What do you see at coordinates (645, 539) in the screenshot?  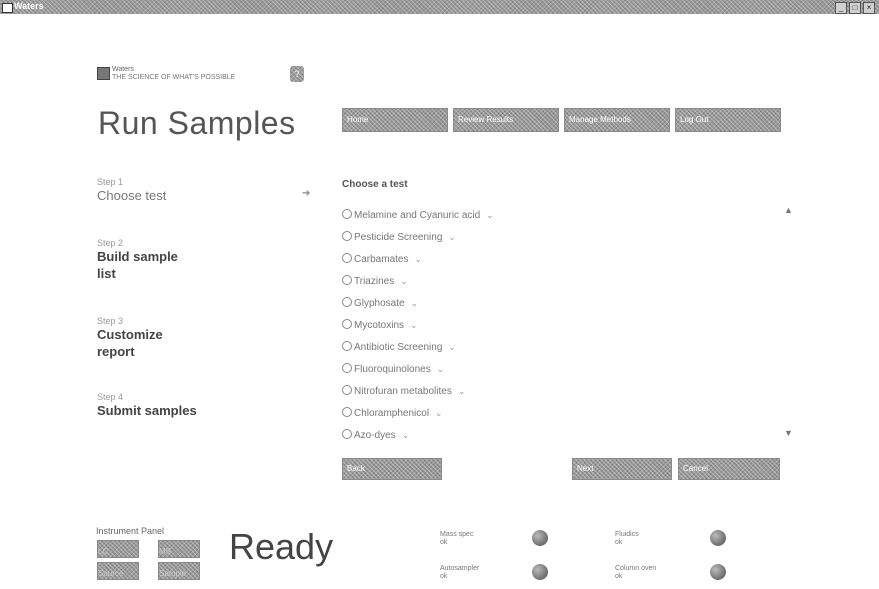 I see `indicator-fluidics: Fluidics ok` at bounding box center [645, 539].